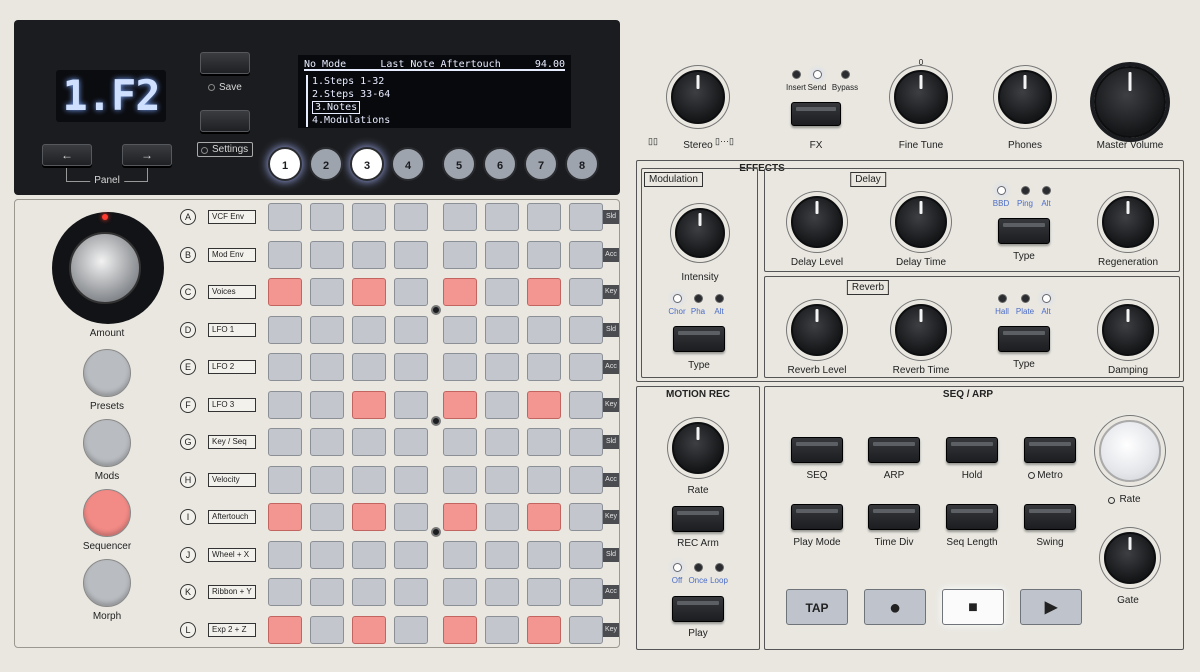 This screenshot has width=1200, height=672. I want to click on tap-button: TAP, so click(817, 607).